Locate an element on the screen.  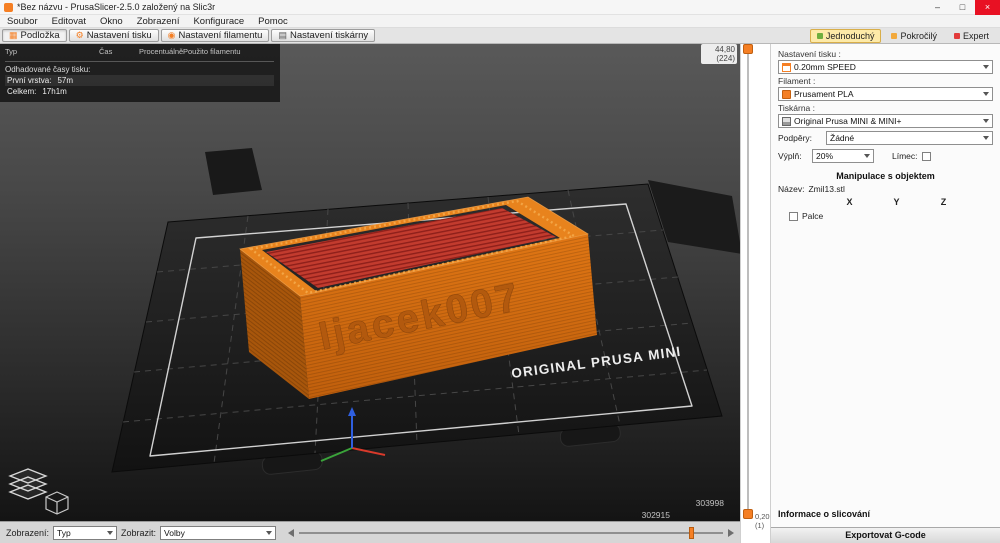
menu-item-zobrazeni: Zobrazení is located at coordinates (158, 21).